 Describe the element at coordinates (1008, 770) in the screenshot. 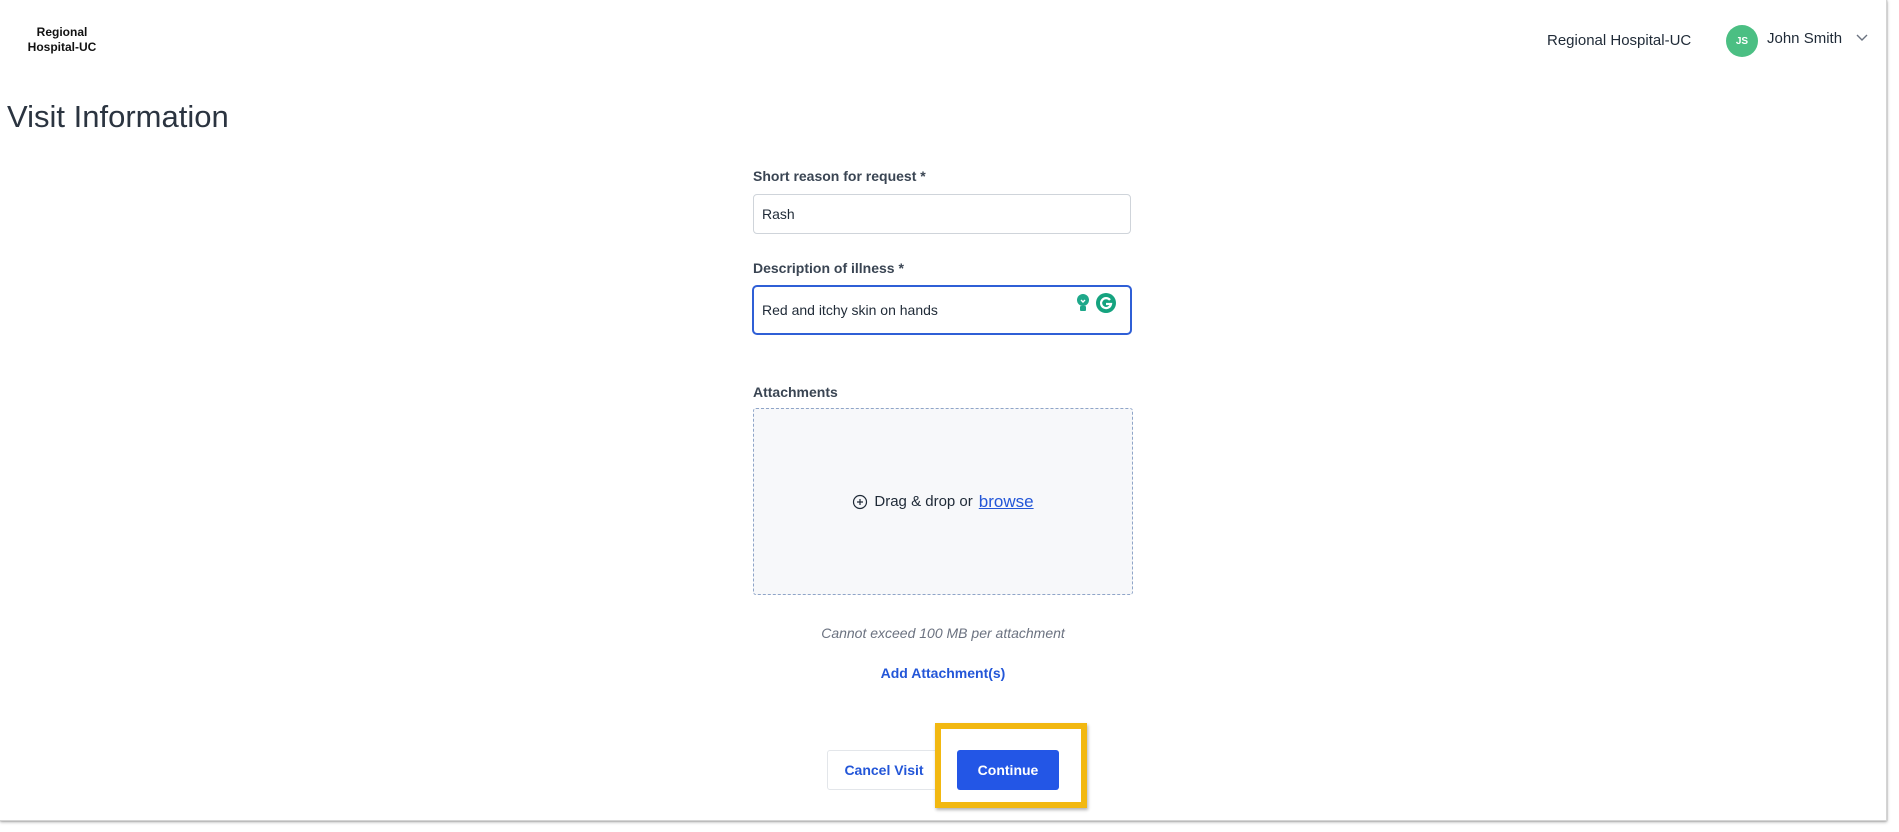

I see `continue-button: Continue` at that location.